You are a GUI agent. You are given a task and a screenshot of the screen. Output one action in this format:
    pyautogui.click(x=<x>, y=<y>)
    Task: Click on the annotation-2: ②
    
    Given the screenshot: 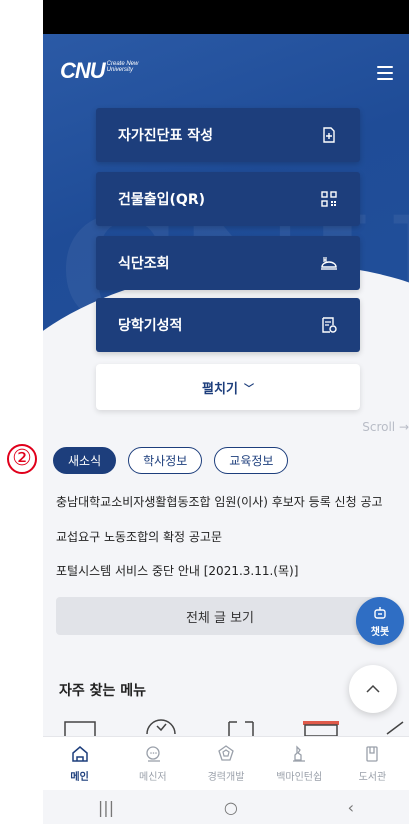 What is the action you would take?
    pyautogui.click(x=22, y=459)
    